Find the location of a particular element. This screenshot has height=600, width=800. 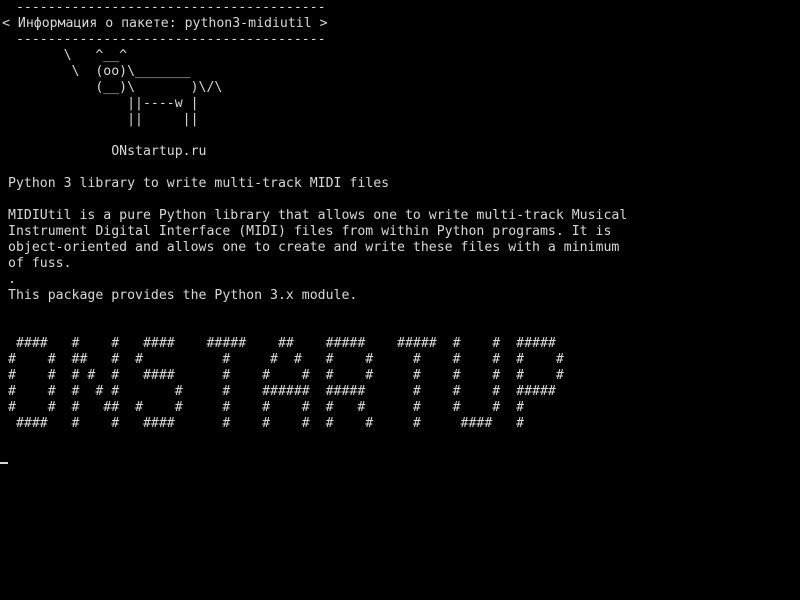

cow-art-line: \ (oo)\_______ is located at coordinates (99, 71).